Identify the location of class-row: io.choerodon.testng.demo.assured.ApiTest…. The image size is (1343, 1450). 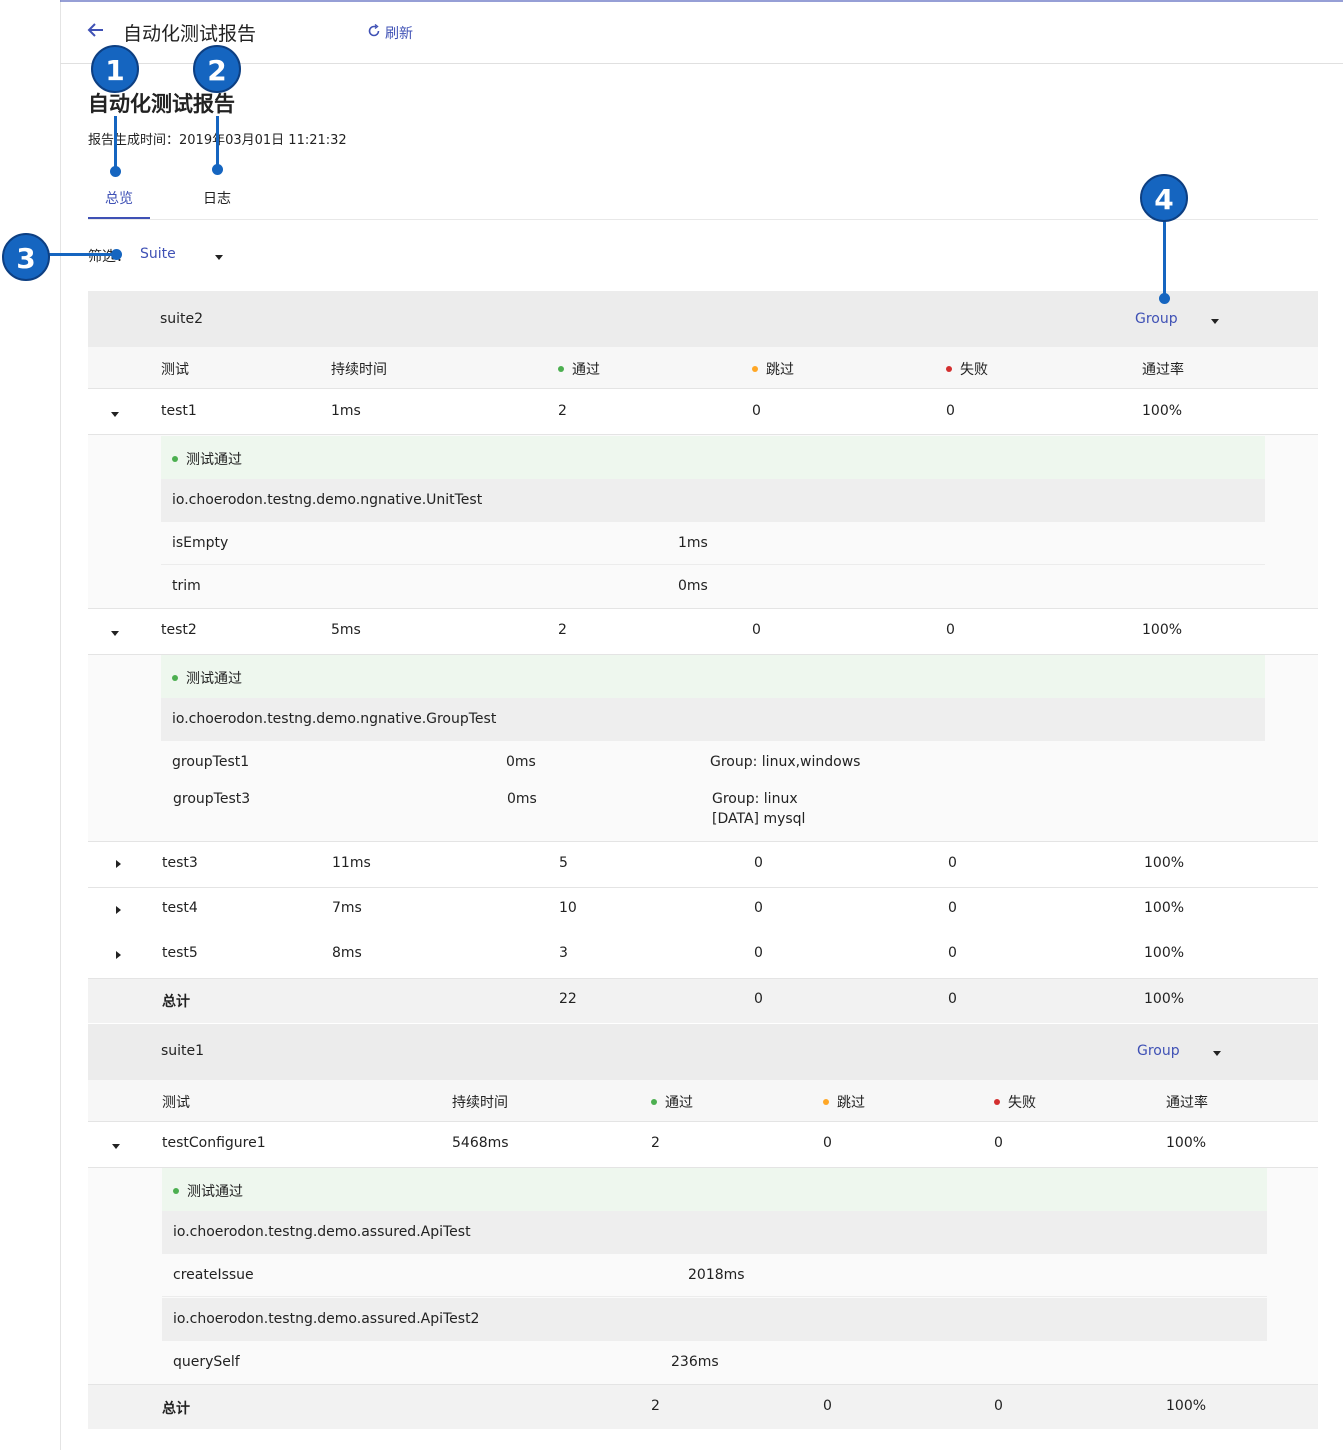
(714, 1319).